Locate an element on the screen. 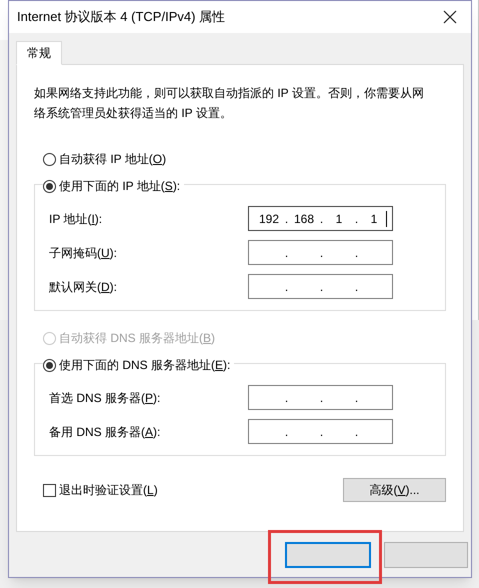 This screenshot has width=479, height=588. field-label: IP 地址(I): is located at coordinates (75, 219).